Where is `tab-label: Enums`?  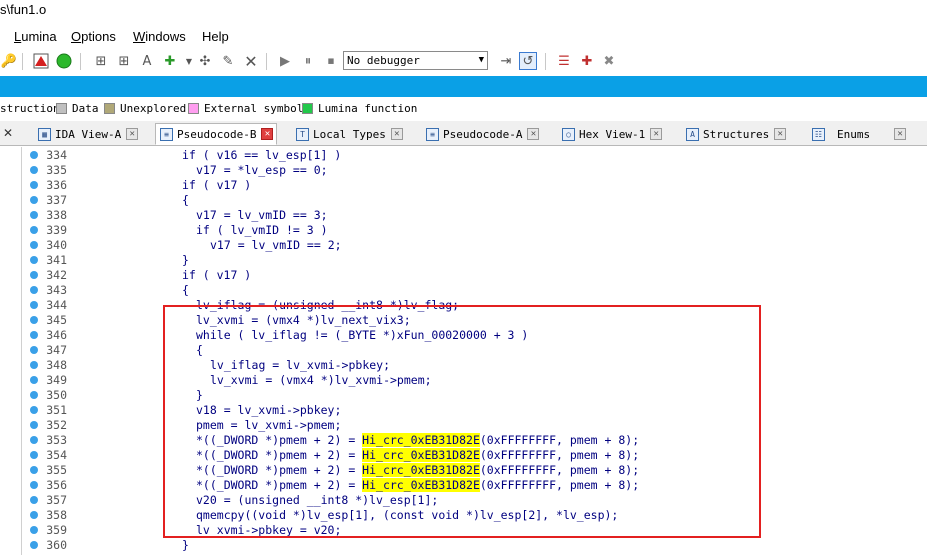 tab-label: Enums is located at coordinates (854, 134).